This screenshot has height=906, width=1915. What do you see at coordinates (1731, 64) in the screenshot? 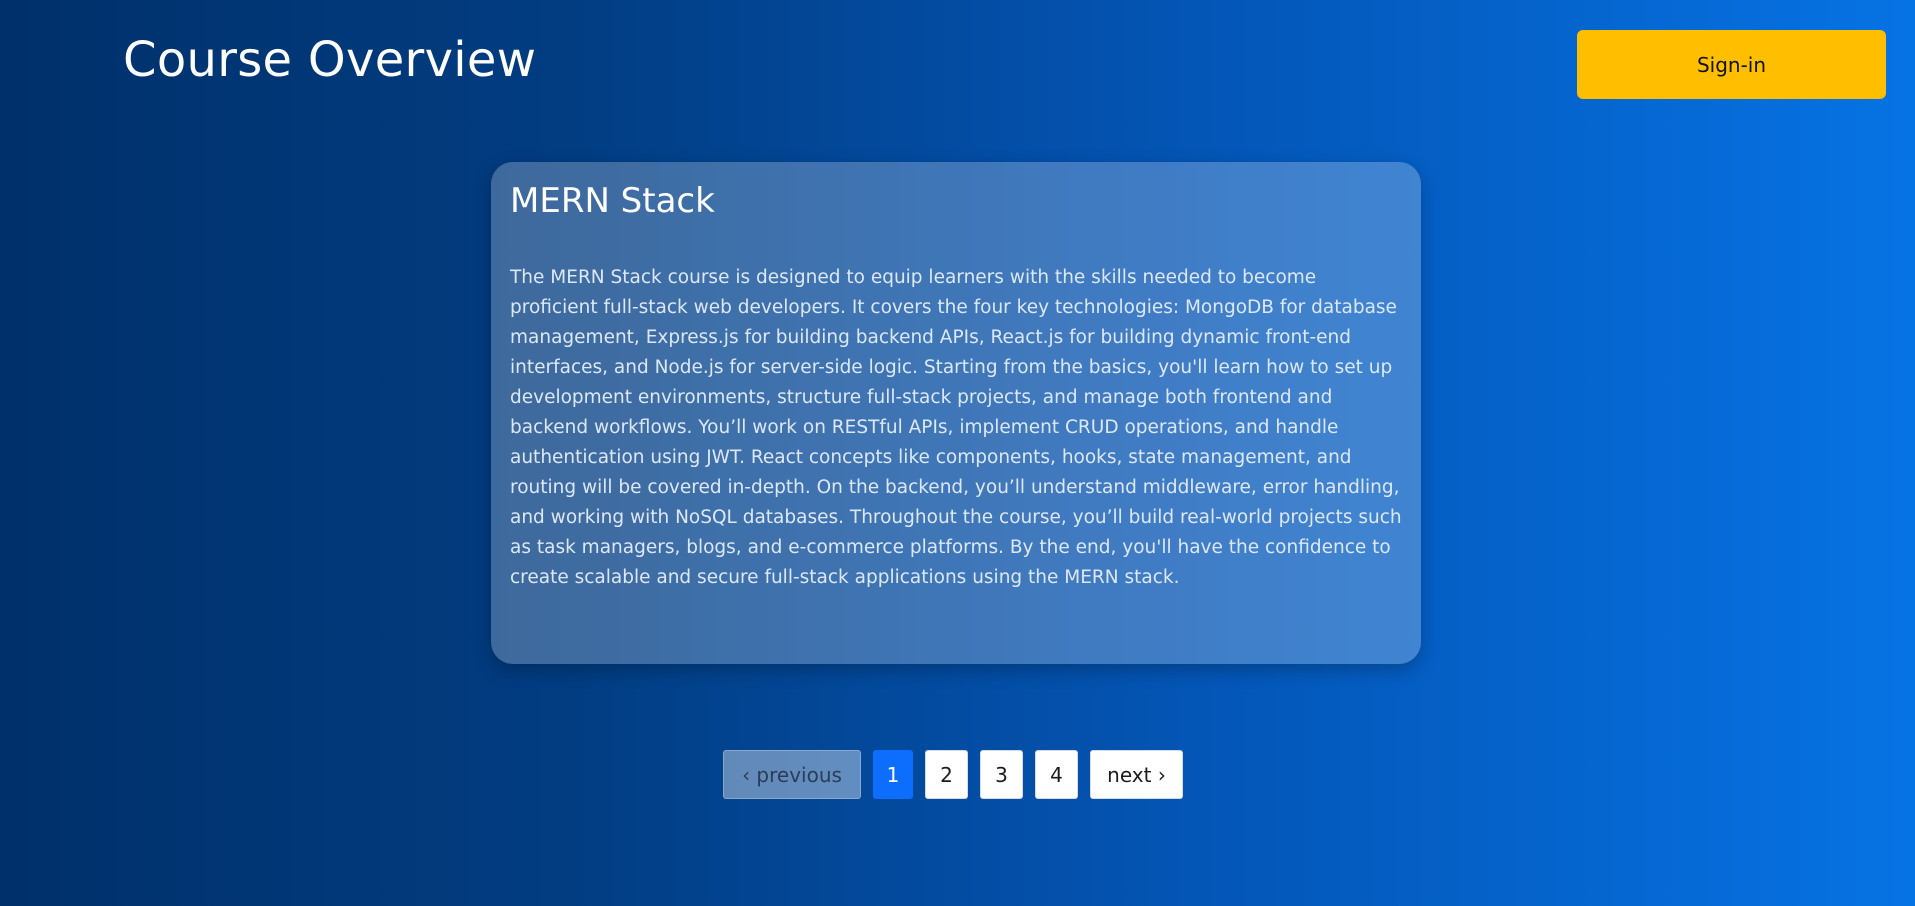
I see `sign-in-button: Sign-in` at bounding box center [1731, 64].